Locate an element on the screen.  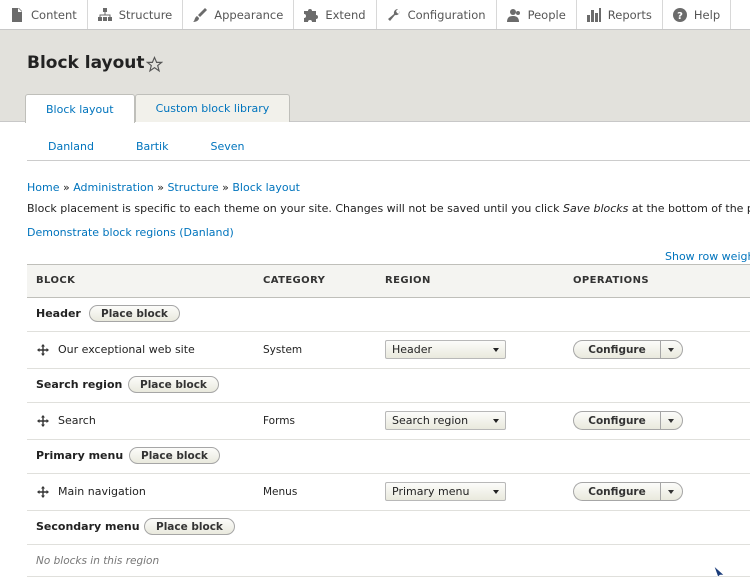
tab-danland: Danland is located at coordinates (71, 147).